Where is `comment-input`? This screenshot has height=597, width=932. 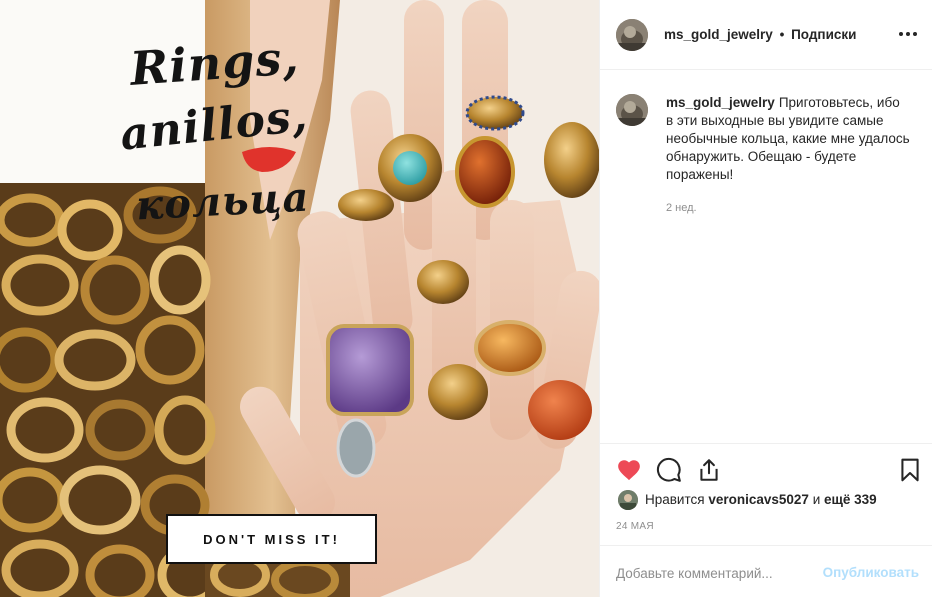
comment-input is located at coordinates (716, 573).